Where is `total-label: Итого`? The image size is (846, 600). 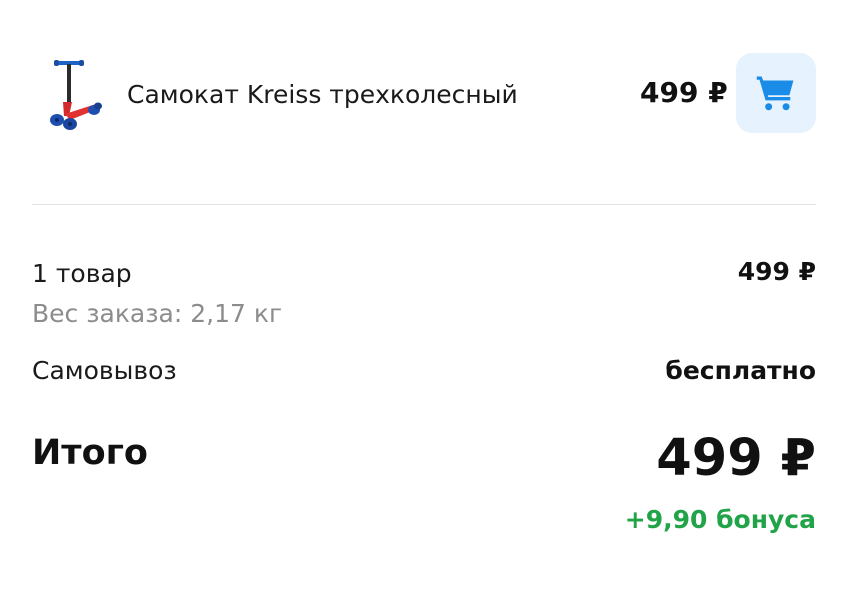
total-label: Итого is located at coordinates (90, 453).